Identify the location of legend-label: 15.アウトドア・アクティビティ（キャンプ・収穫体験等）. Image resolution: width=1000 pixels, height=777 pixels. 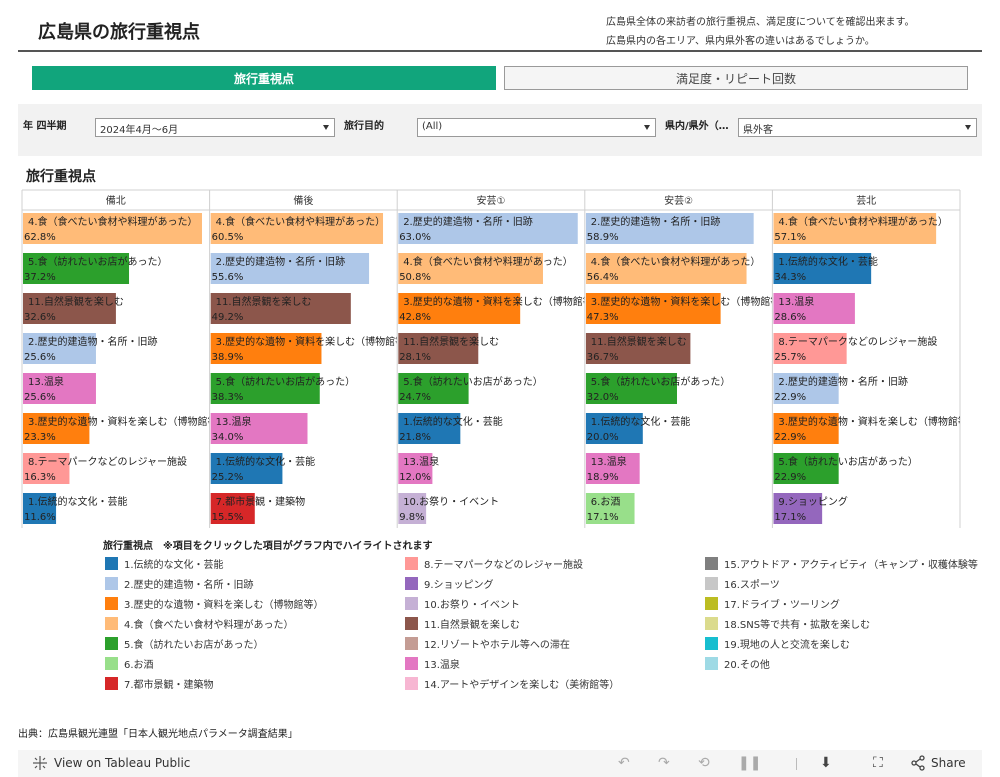
(851, 565).